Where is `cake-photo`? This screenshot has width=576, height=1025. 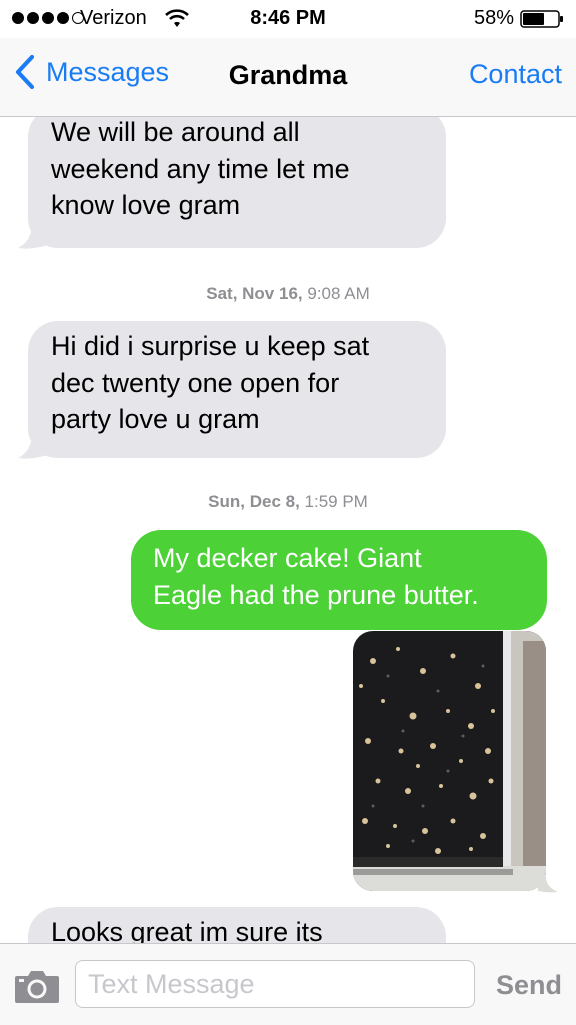
cake-photo is located at coordinates (449, 761).